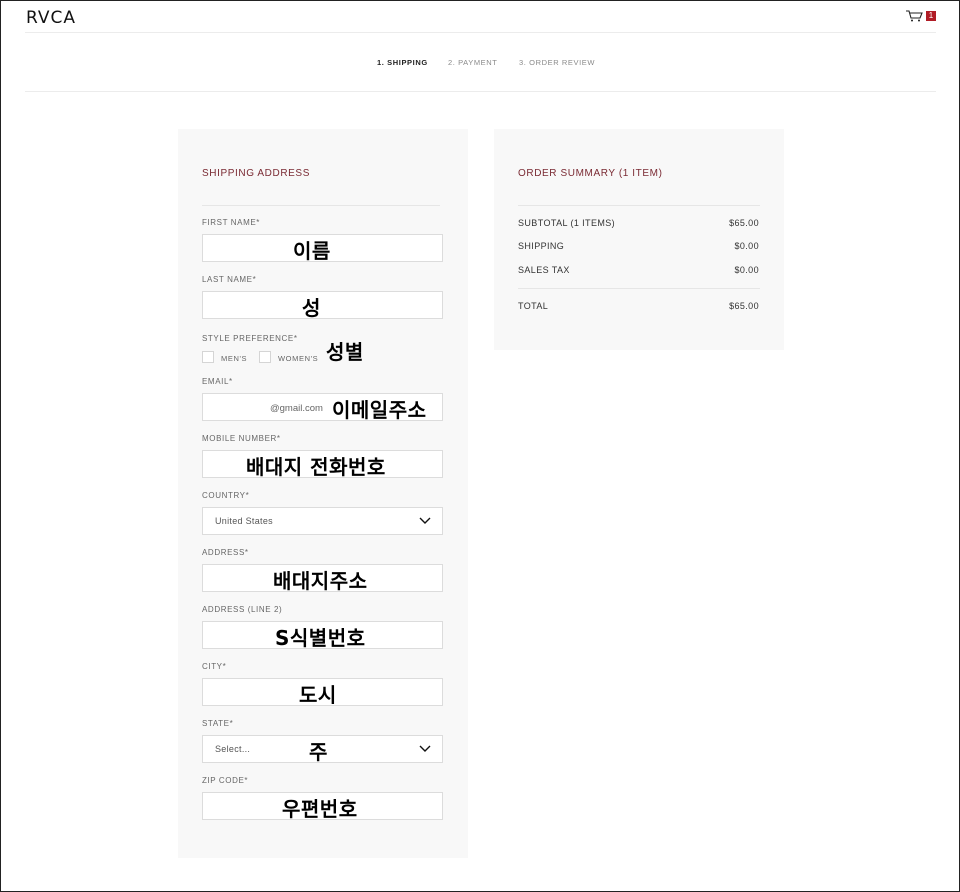 Image resolution: width=960 pixels, height=892 pixels. Describe the element at coordinates (480, 16) in the screenshot. I see `site-header: RVCA 1` at that location.